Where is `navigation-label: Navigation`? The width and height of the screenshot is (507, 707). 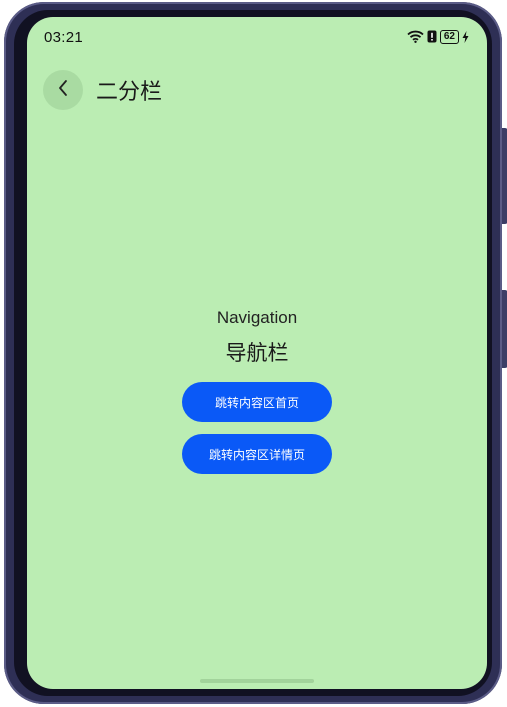
navigation-label: Navigation is located at coordinates (257, 317).